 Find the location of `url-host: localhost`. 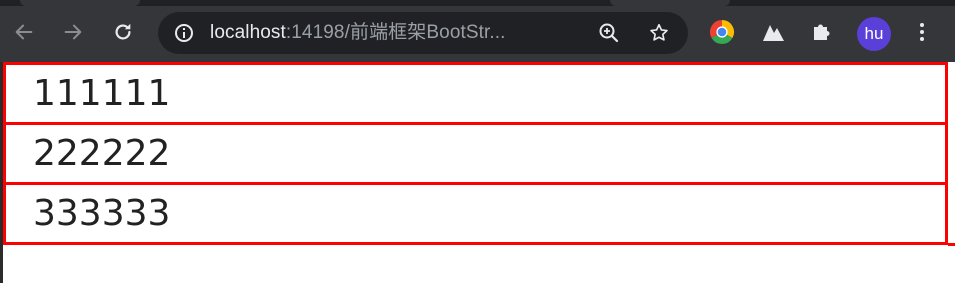

url-host: localhost is located at coordinates (248, 32).